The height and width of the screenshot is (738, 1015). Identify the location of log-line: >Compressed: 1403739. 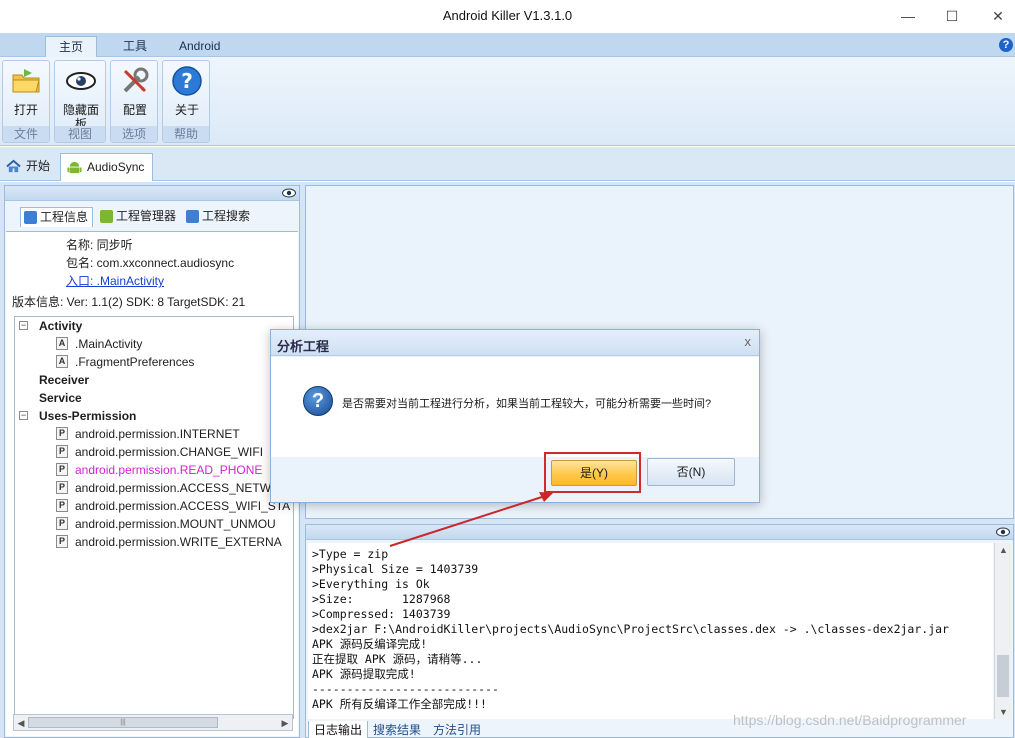
(381, 614).